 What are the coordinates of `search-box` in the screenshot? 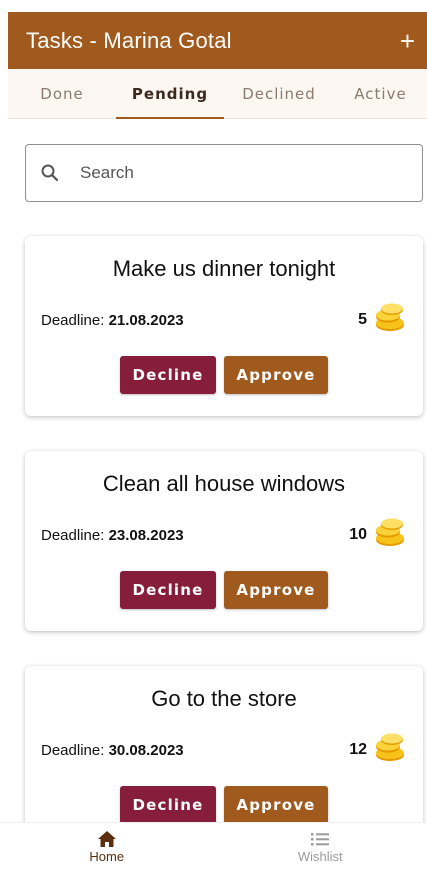 It's located at (224, 173).